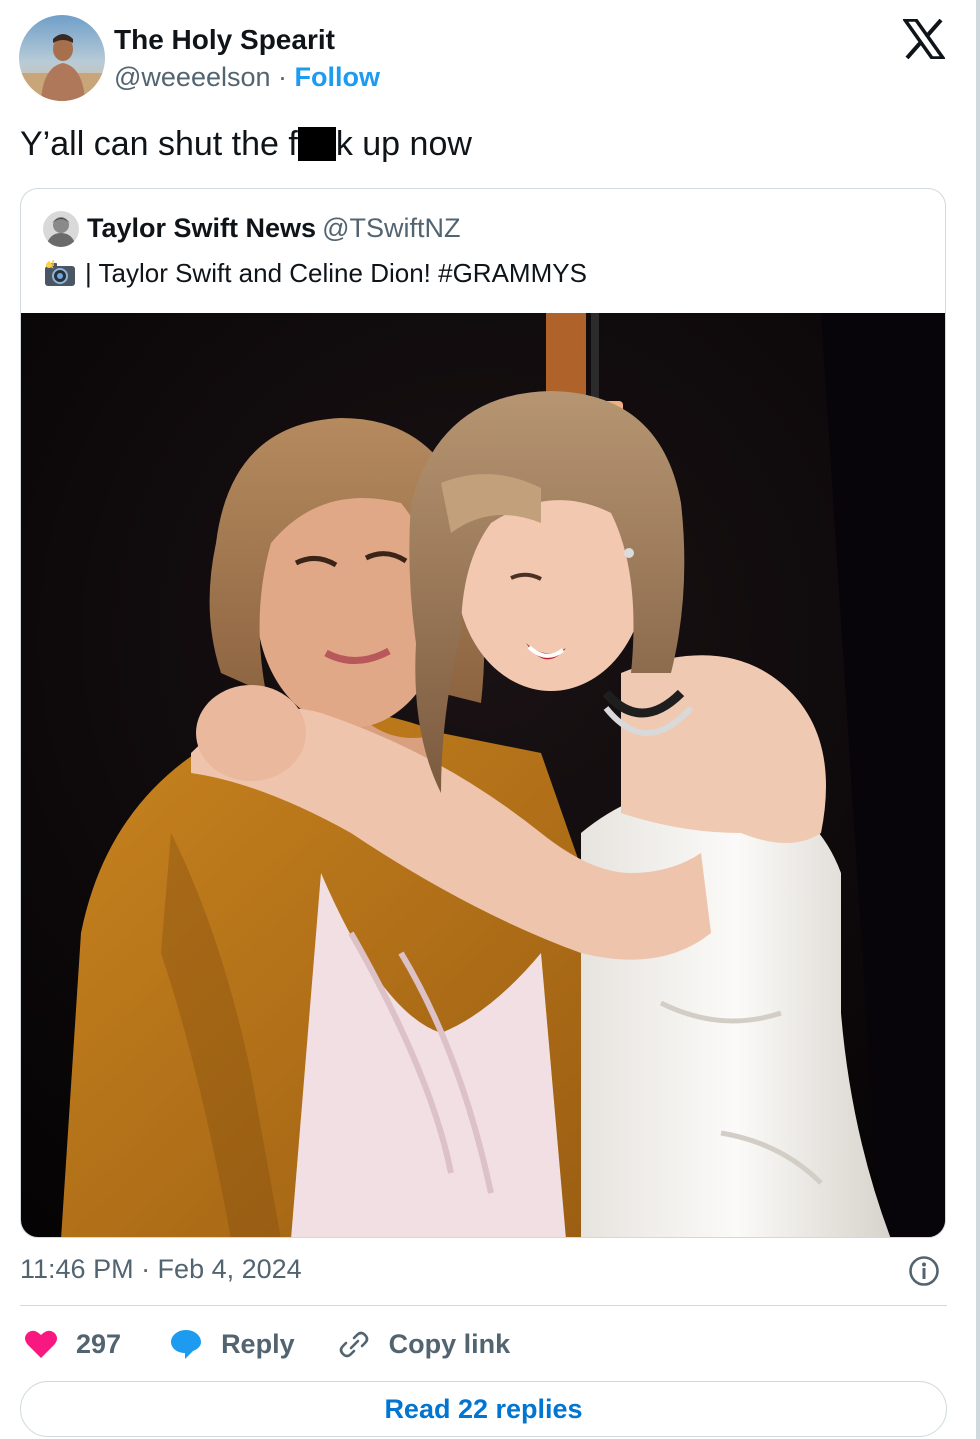 The height and width of the screenshot is (1439, 980). Describe the element at coordinates (337, 77) in the screenshot. I see `follow-button: Follow` at that location.